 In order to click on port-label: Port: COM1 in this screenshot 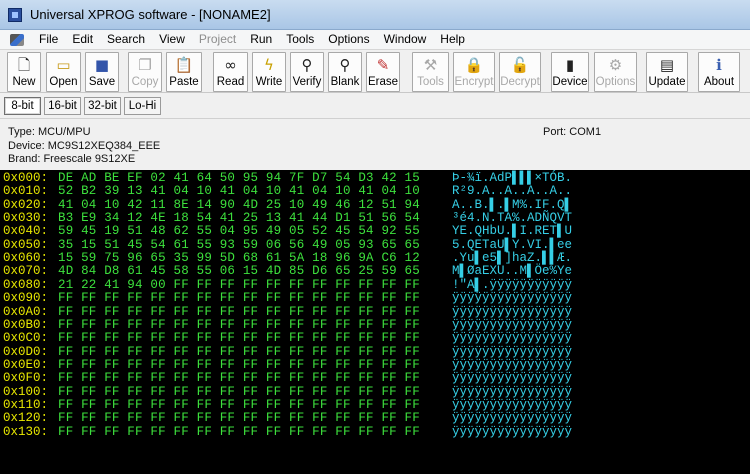, I will do `click(572, 132)`.